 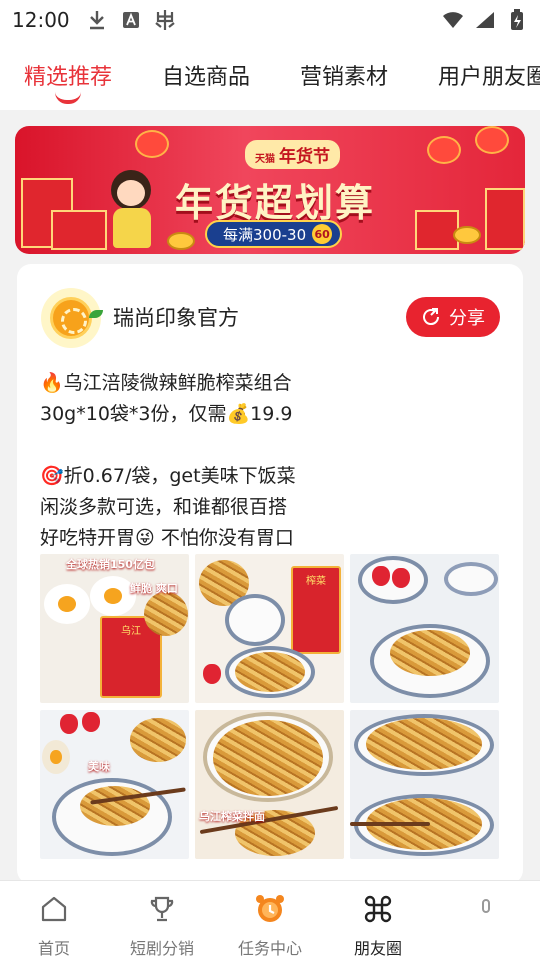 I want to click on share-button: 分享, so click(x=453, y=317).